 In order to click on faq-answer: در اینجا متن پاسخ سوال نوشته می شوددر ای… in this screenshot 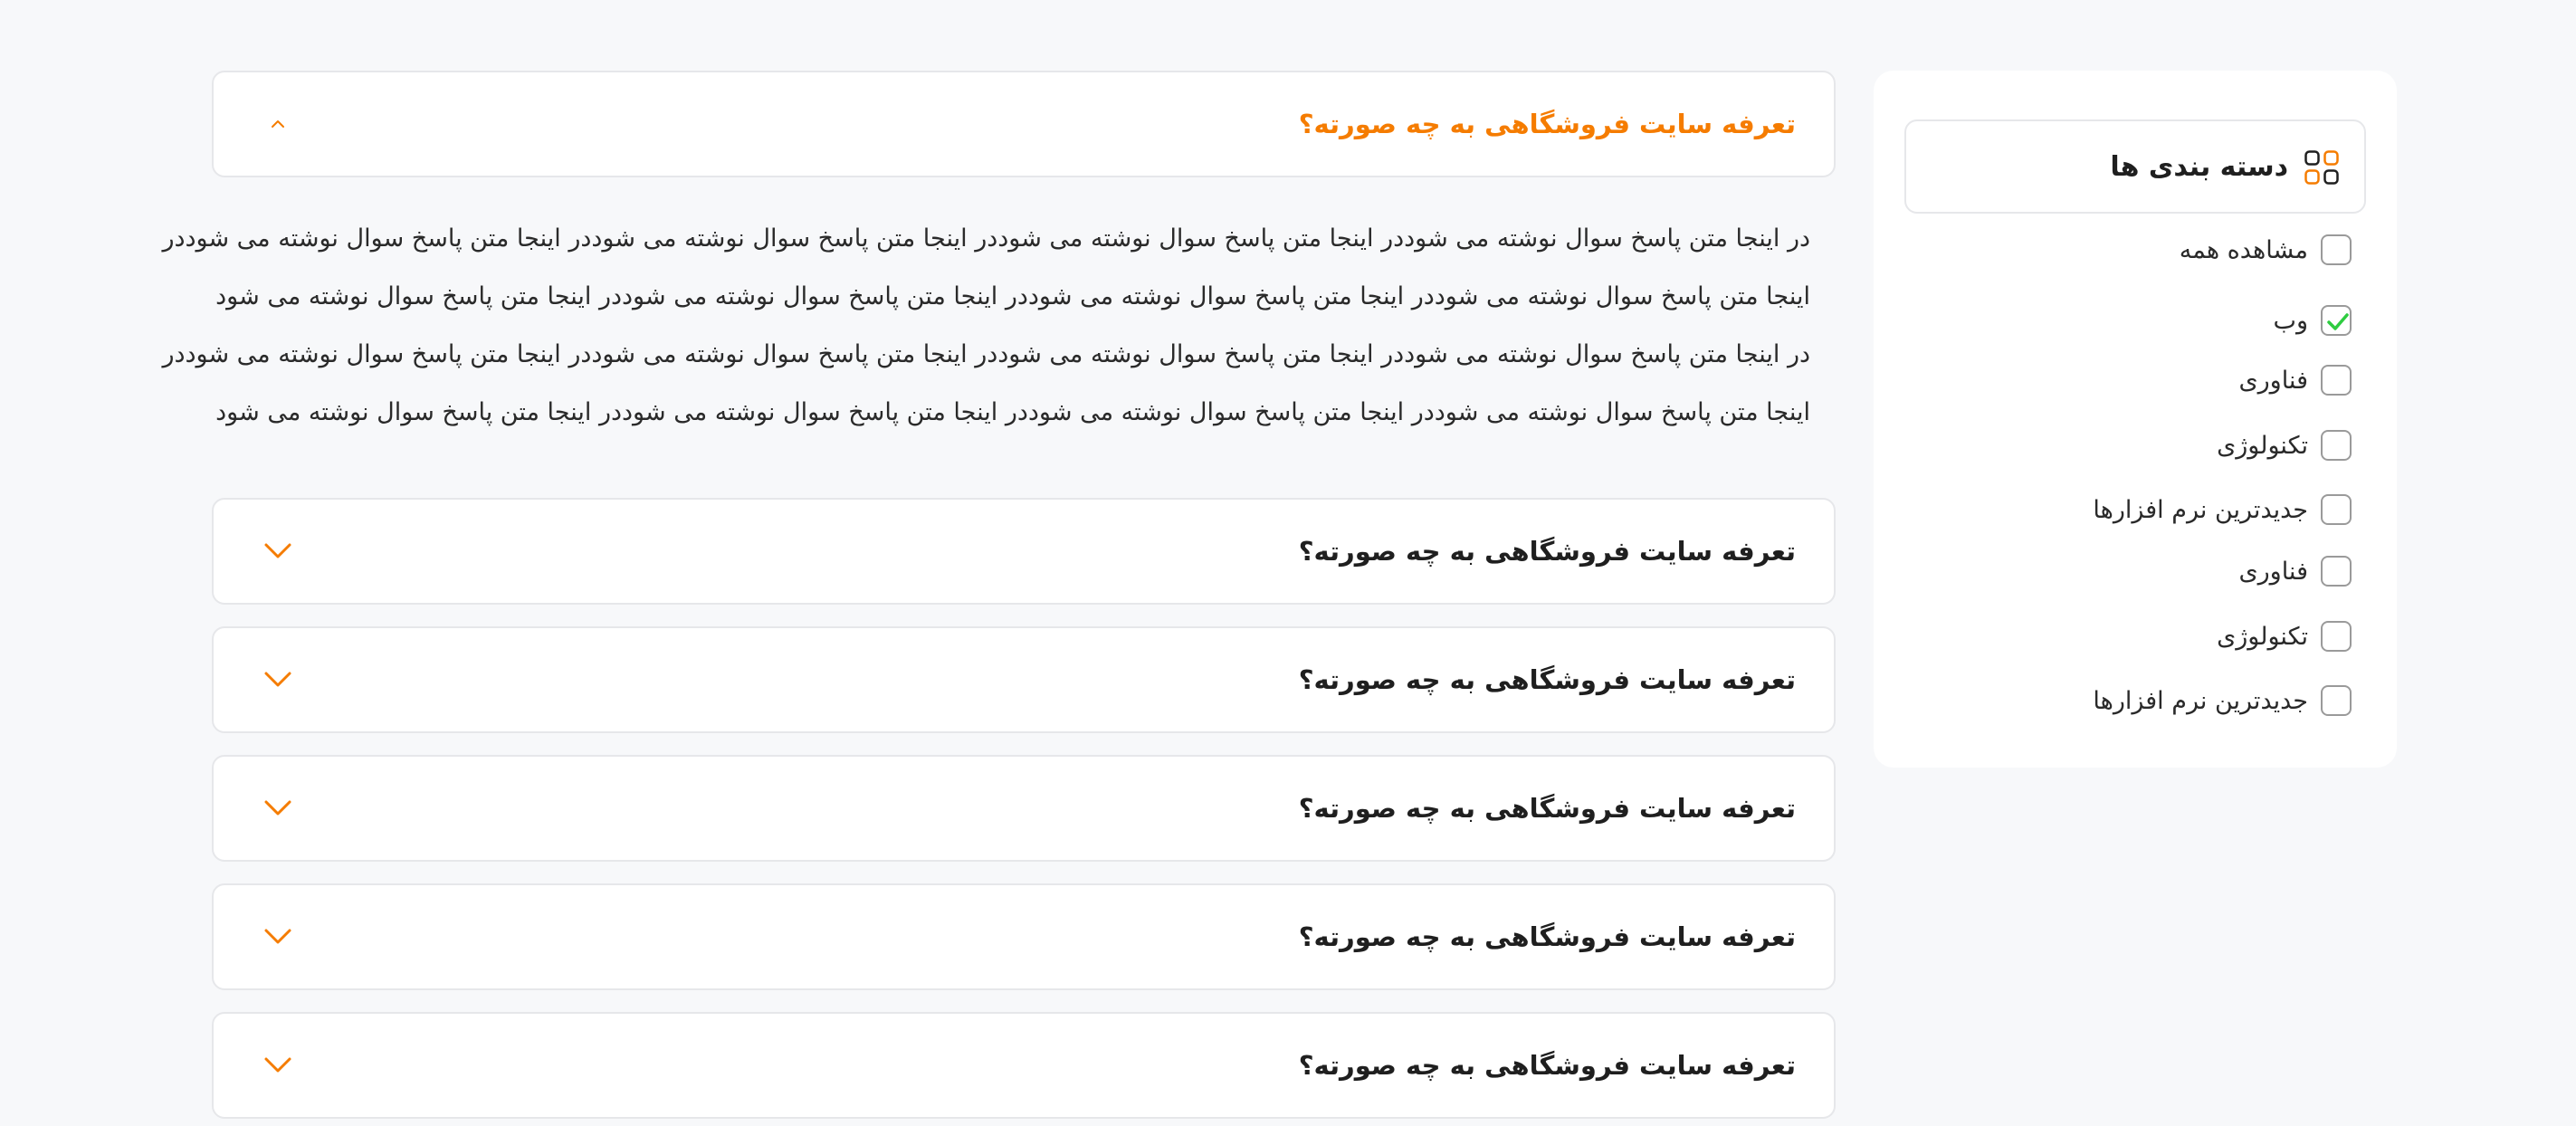, I will do `click(986, 326)`.